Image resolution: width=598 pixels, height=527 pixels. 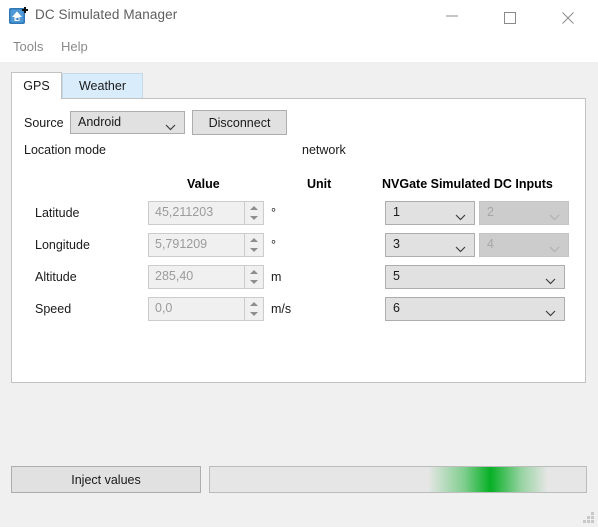 I want to click on tab-weather: Weather, so click(x=102, y=85).